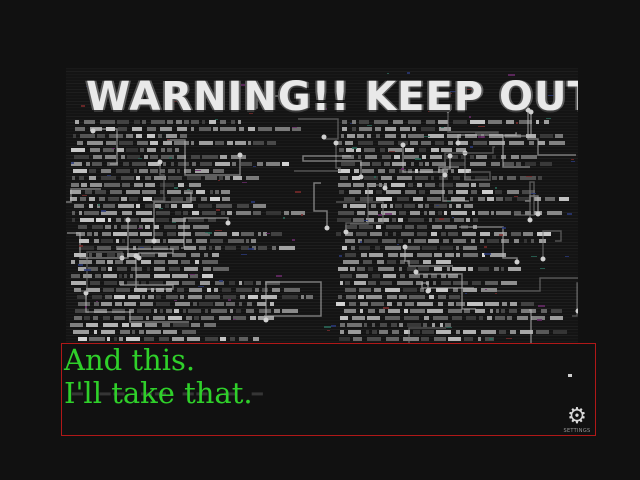 Image resolution: width=640 pixels, height=480 pixels. What do you see at coordinates (577, 431) in the screenshot?
I see `settings-caption: SETTINGS` at bounding box center [577, 431].